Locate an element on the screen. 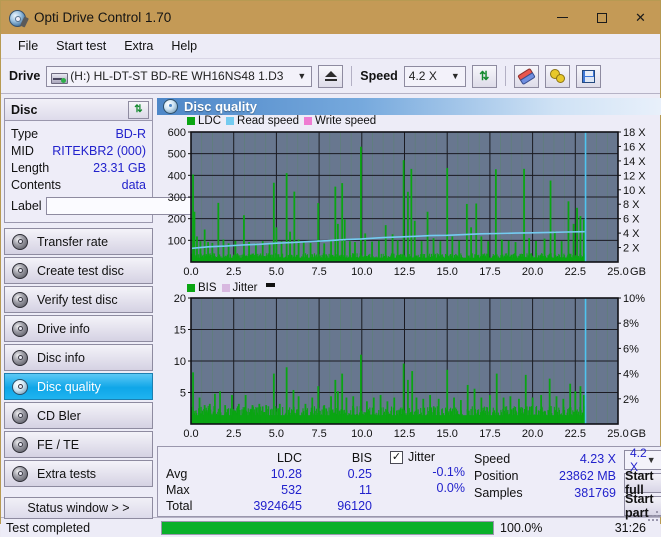 The image size is (661, 537). menu-start-test: Start test is located at coordinates (81, 46).